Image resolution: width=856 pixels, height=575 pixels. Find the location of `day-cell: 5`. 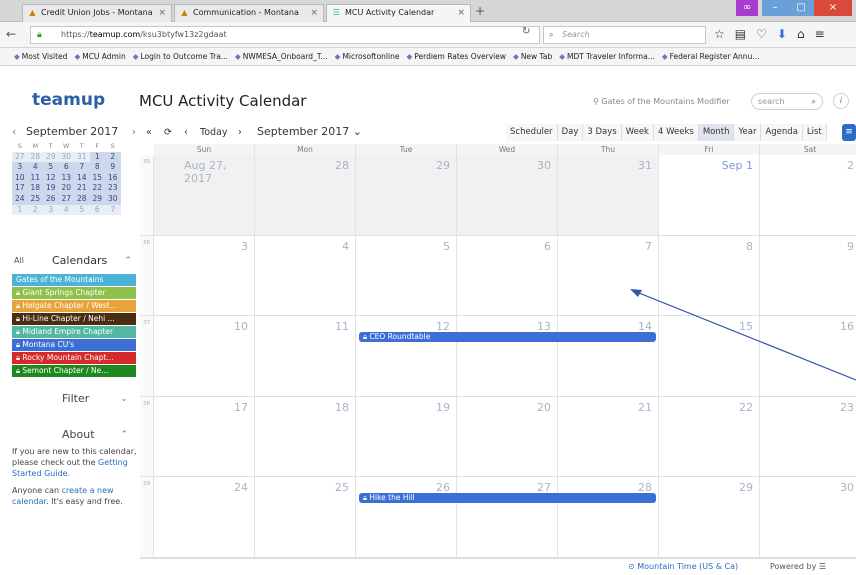

day-cell: 5 is located at coordinates (406, 275).